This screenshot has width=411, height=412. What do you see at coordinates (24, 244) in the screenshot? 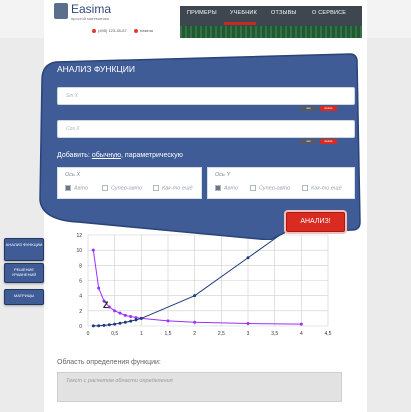
I see `sidebar-label: АНАЛИЗ ФУНКЦИИ` at bounding box center [24, 244].